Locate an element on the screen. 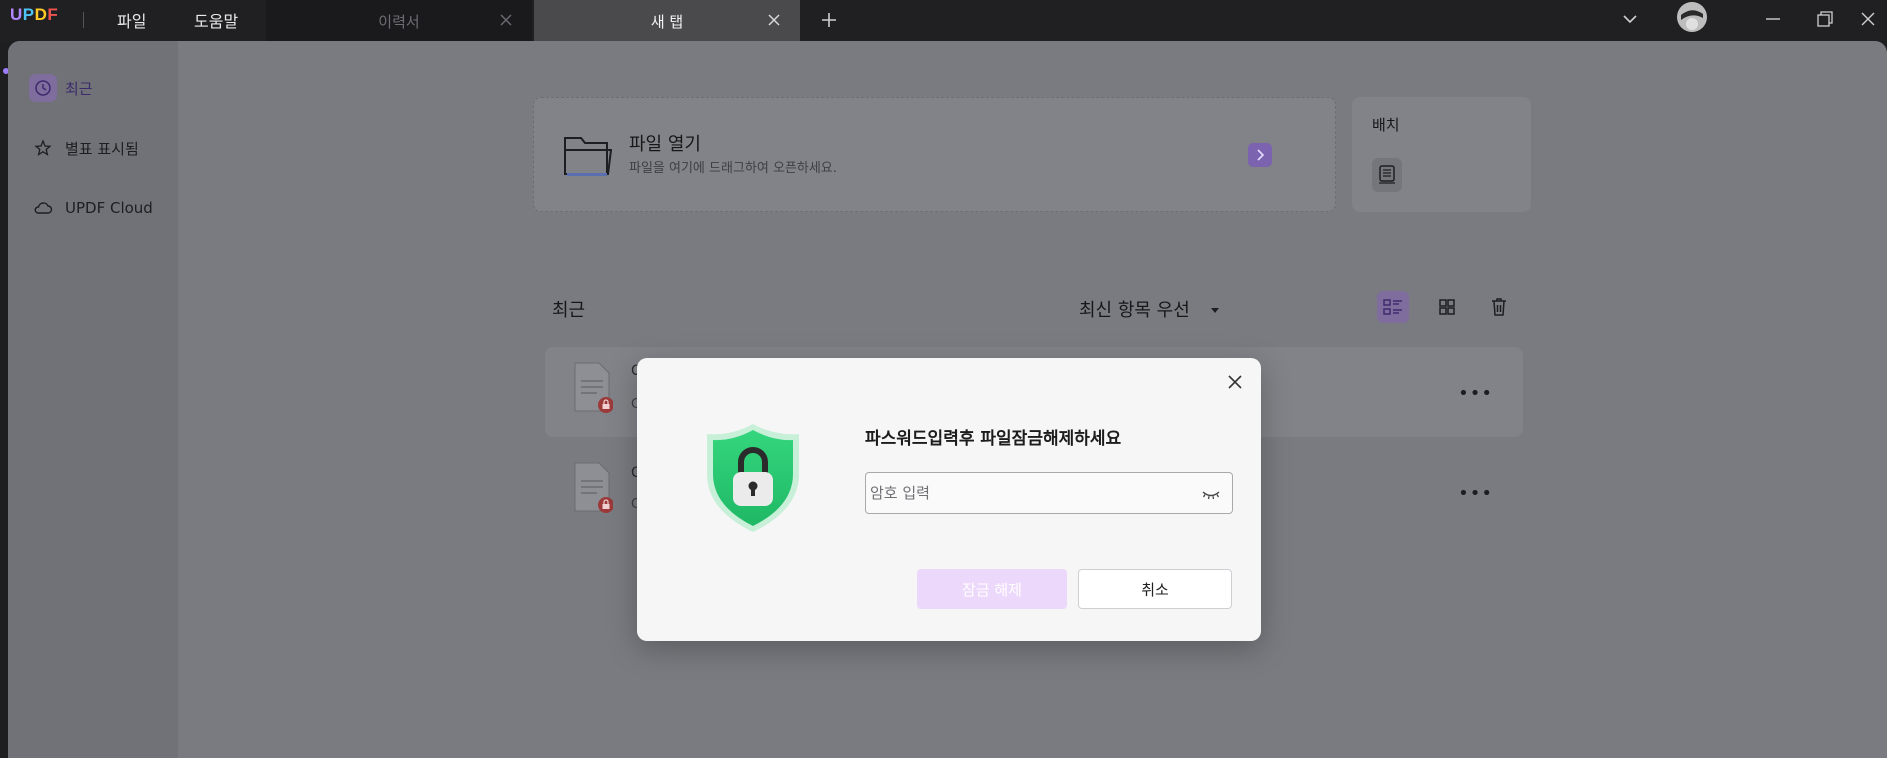 The image size is (1887, 758). trash-icon is located at coordinates (1499, 307).